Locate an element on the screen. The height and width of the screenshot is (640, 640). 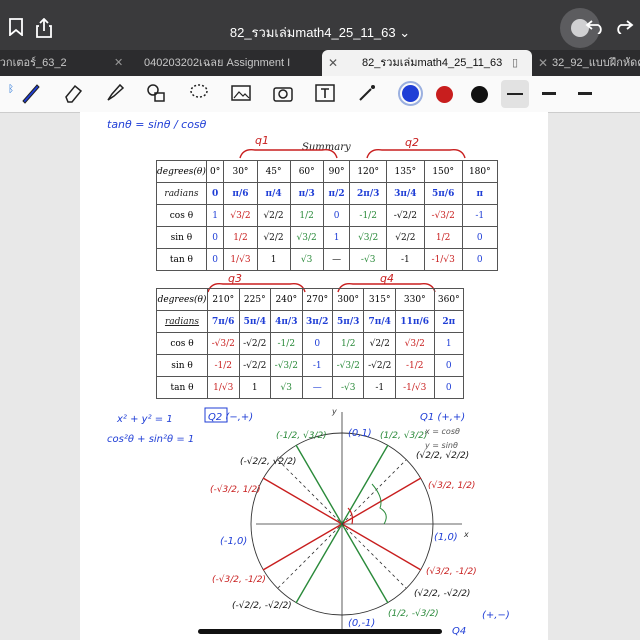
color-blue is located at coordinates (410, 93).